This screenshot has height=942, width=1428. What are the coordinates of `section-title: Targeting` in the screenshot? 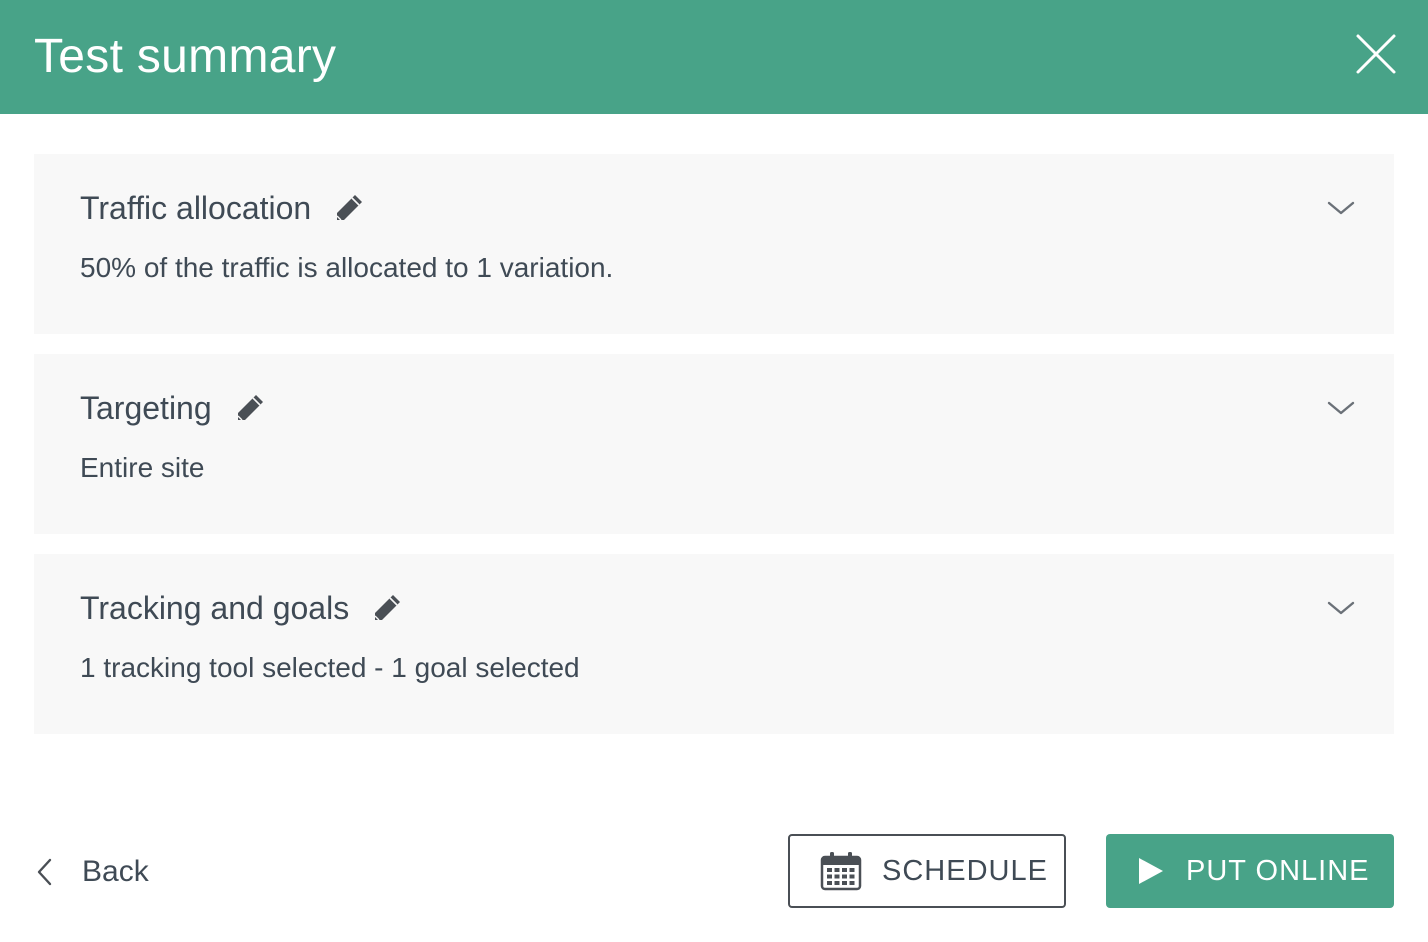 It's located at (146, 408).